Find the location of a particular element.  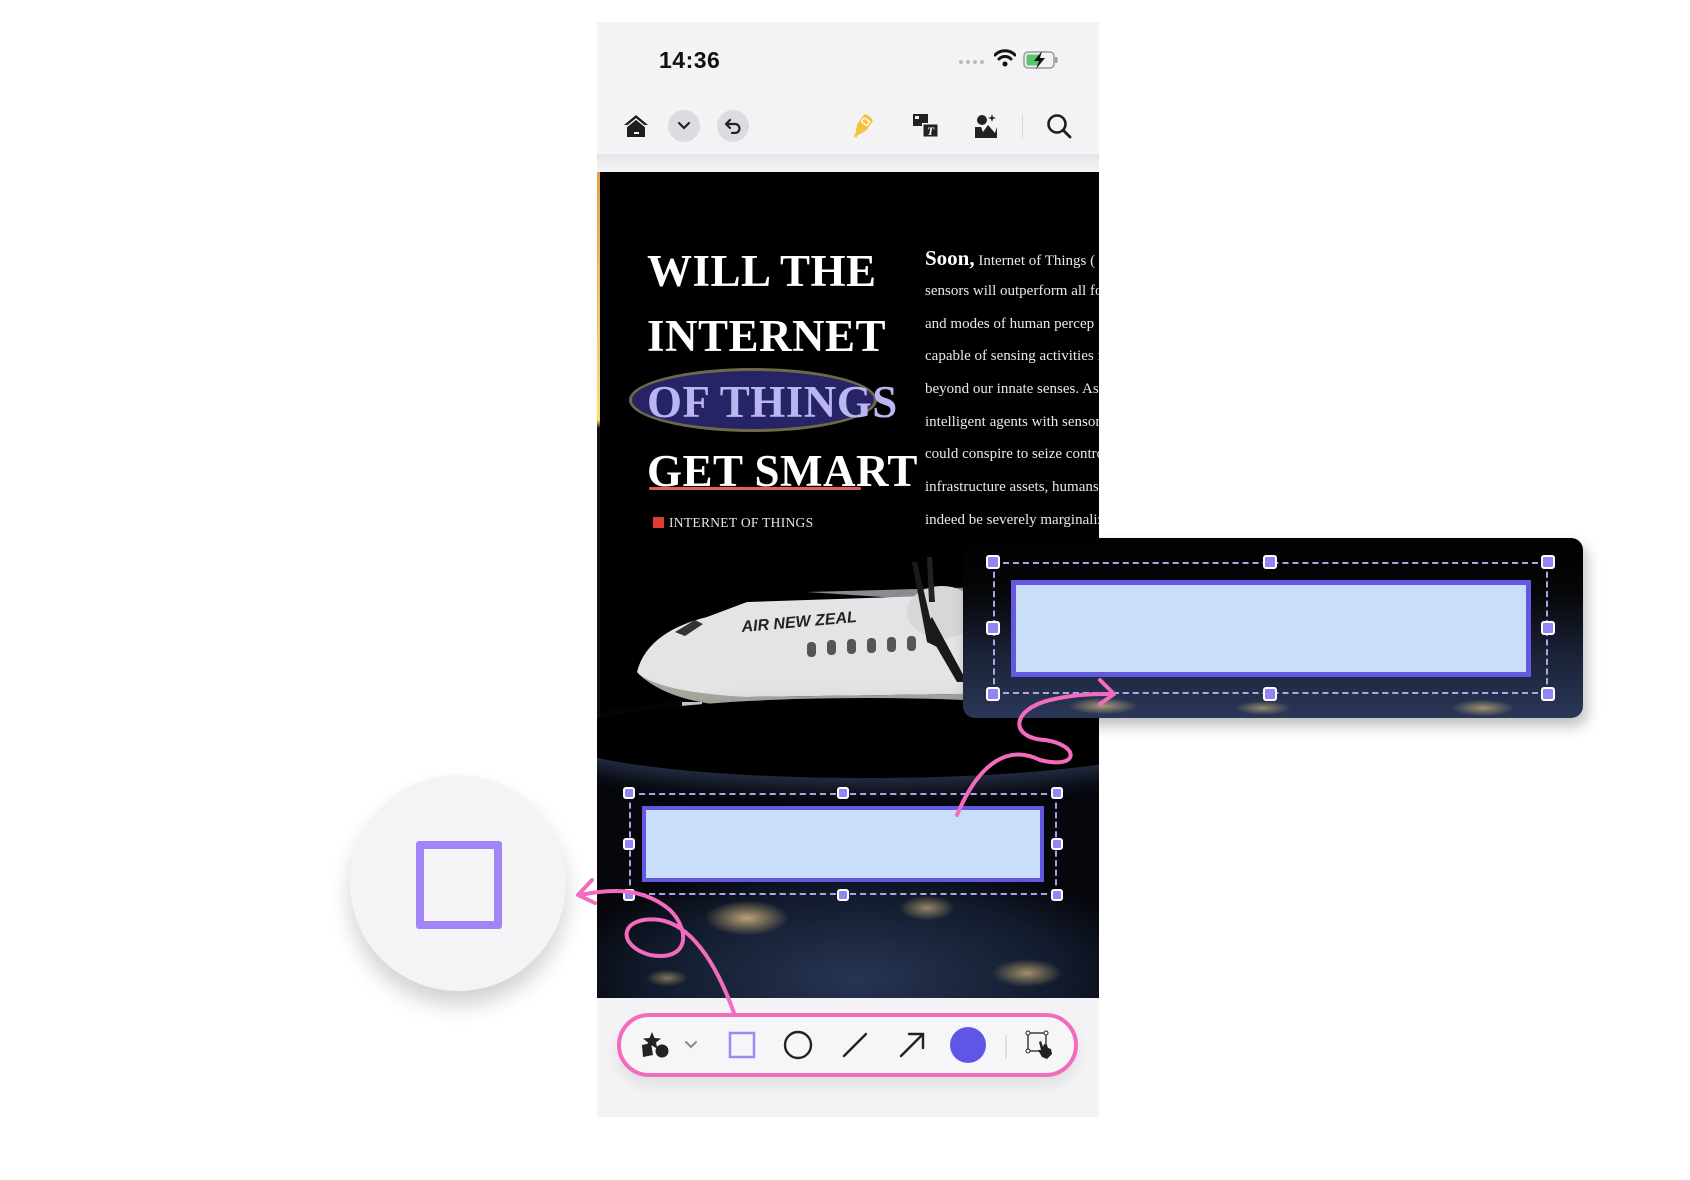

top-toolbar: T is located at coordinates (848, 127).